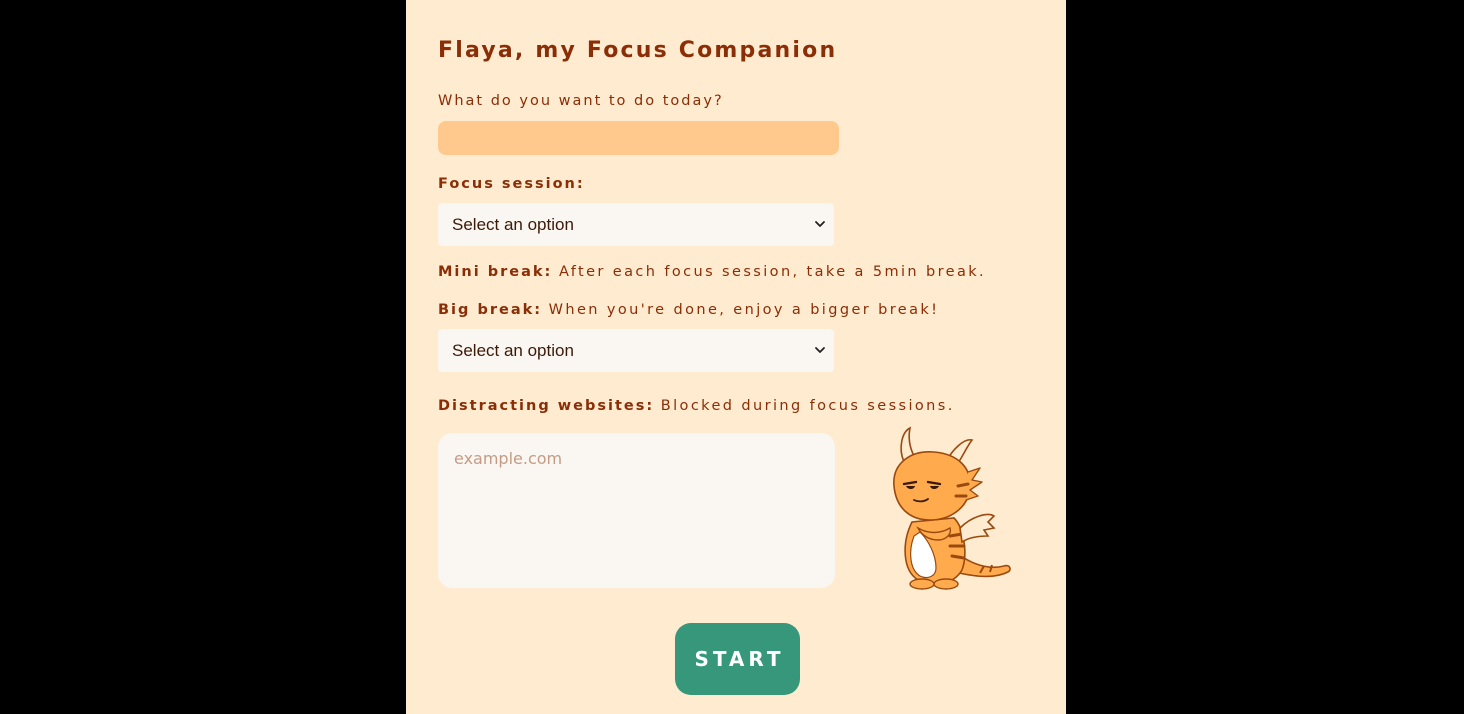 The image size is (1464, 714). Describe the element at coordinates (737, 659) in the screenshot. I see `start-button: START` at that location.